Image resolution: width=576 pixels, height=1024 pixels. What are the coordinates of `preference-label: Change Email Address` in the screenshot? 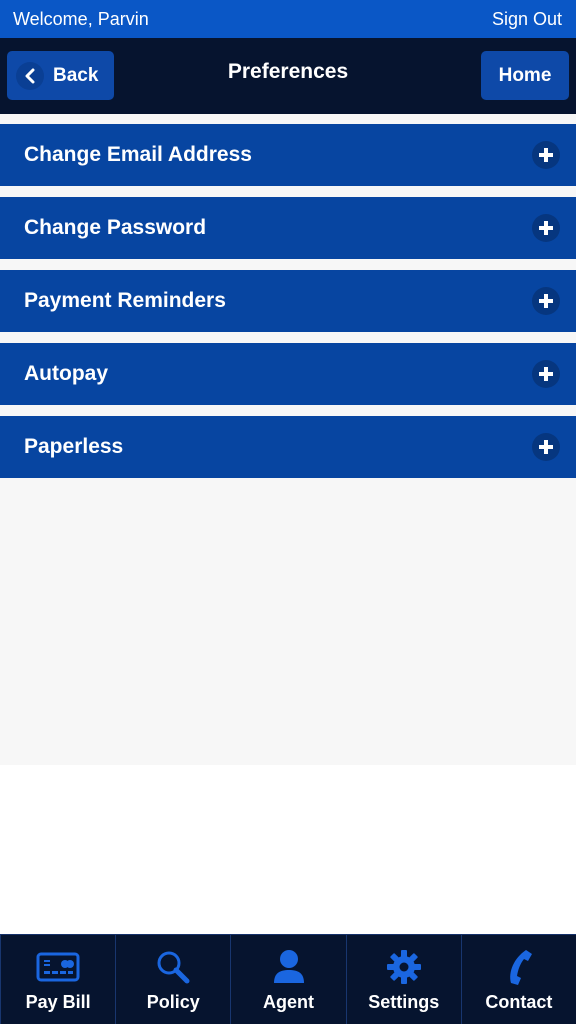 It's located at (138, 154).